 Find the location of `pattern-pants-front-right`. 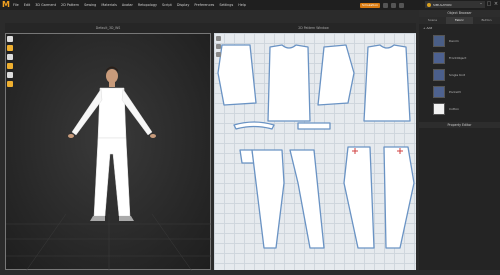

pattern-pants-front-right is located at coordinates (307, 199).